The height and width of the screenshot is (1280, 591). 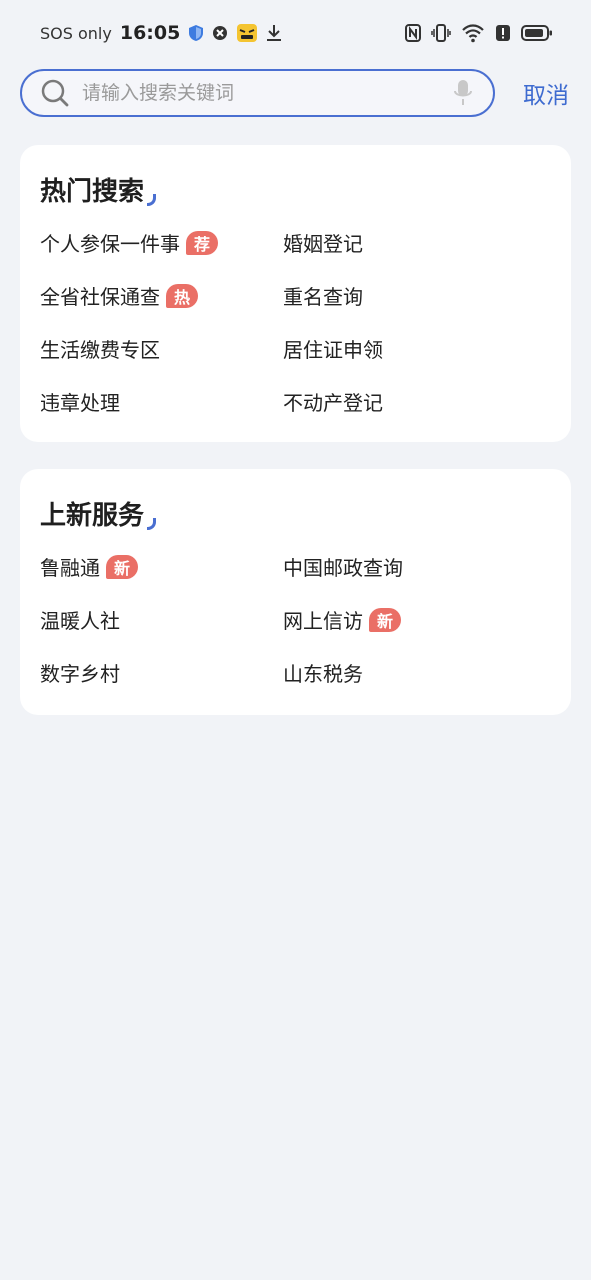 I want to click on hot-search-item: 个人参保一件事 荐, so click(x=161, y=242).